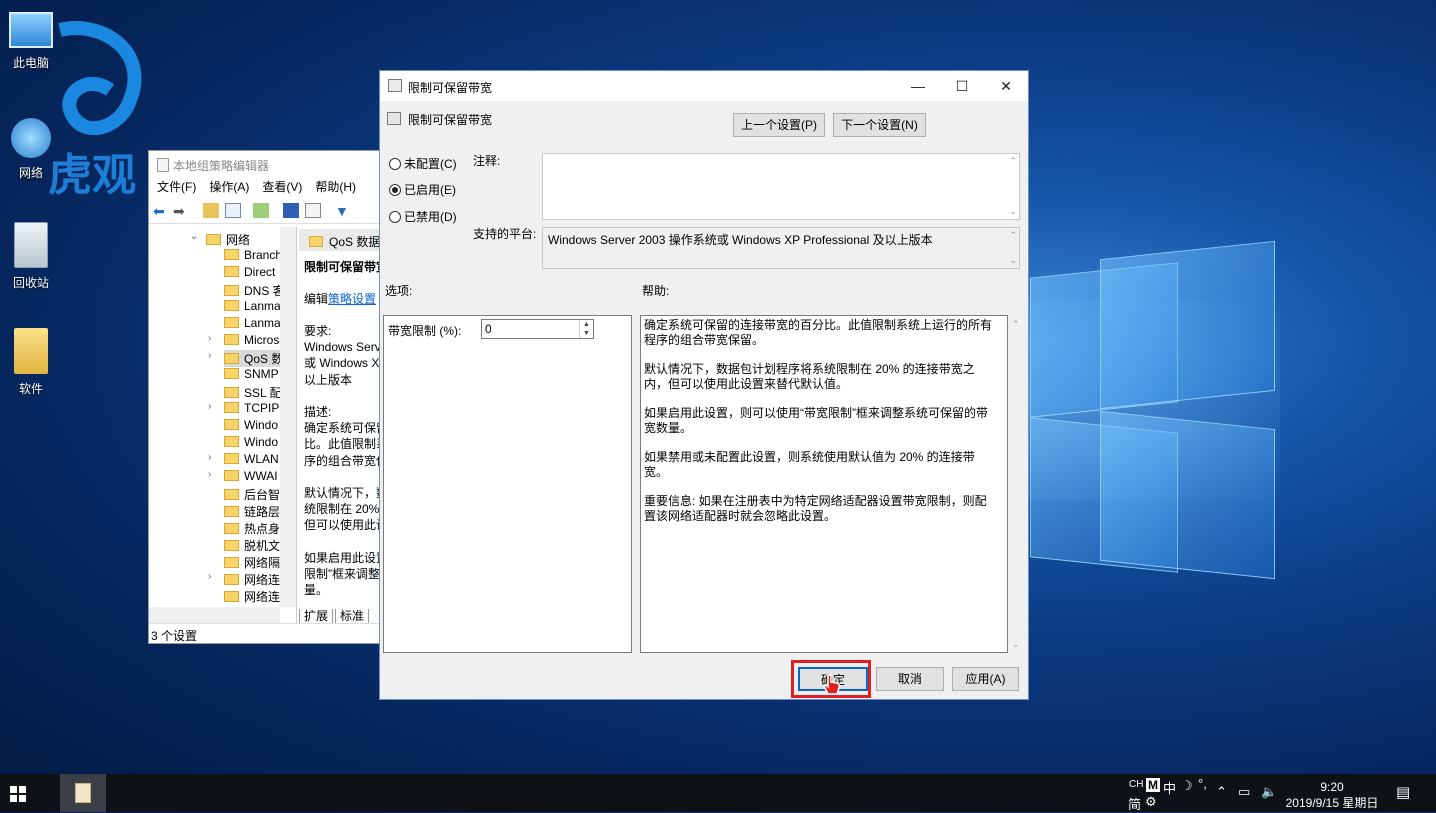 The width and height of the screenshot is (1436, 813). Describe the element at coordinates (176, 188) in the screenshot. I see `menu-file: 文件(F)` at that location.